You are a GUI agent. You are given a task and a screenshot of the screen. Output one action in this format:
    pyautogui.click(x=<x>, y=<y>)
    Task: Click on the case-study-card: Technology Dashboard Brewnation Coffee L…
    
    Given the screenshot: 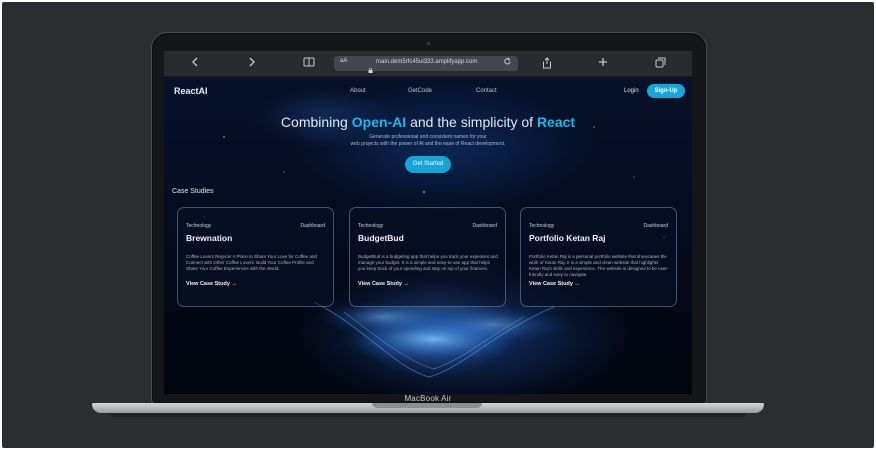 What is the action you would take?
    pyautogui.click(x=255, y=257)
    